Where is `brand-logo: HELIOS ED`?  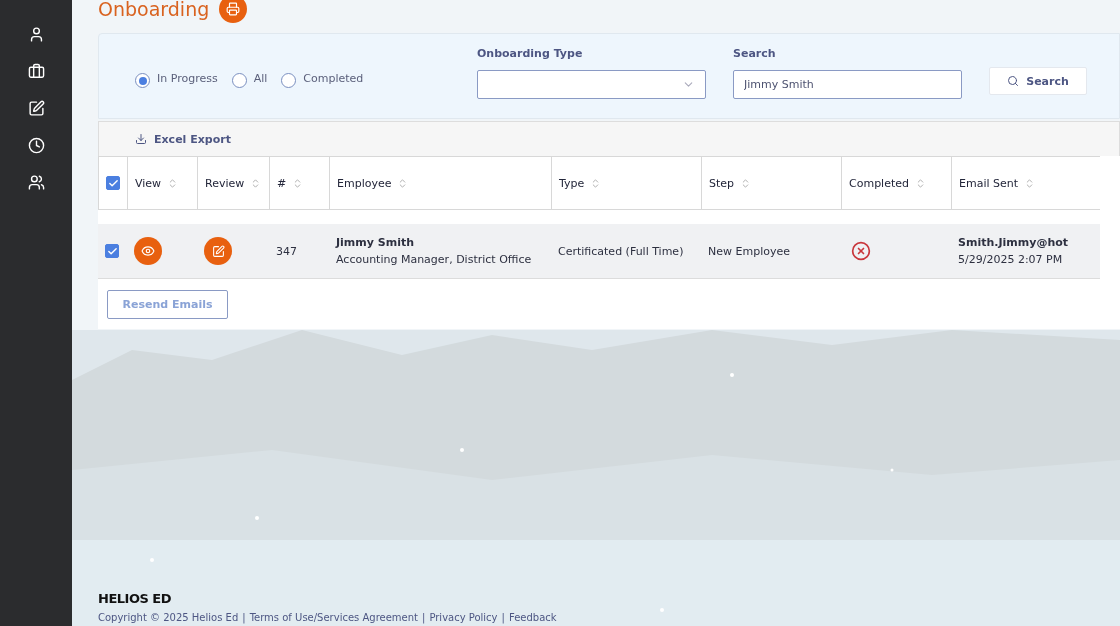 brand-logo: HELIOS ED is located at coordinates (135, 598).